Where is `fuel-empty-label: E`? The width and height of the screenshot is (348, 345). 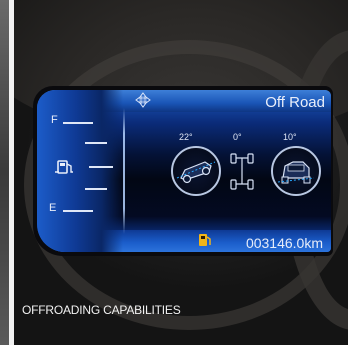 fuel-empty-label: E is located at coordinates (53, 208).